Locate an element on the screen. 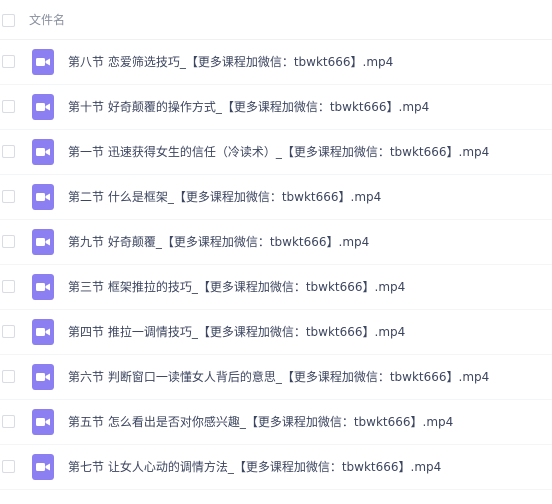 This screenshot has height=504, width=552. file-row: 第四节 推拉一调情技巧_【更多课程加微信：tbwkt666】.mp4 is located at coordinates (276, 332).